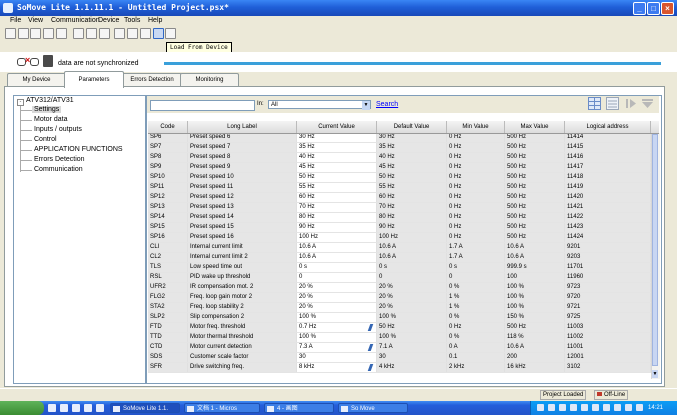  I want to click on cell-current-value: 7.3 A, so click(337, 347).